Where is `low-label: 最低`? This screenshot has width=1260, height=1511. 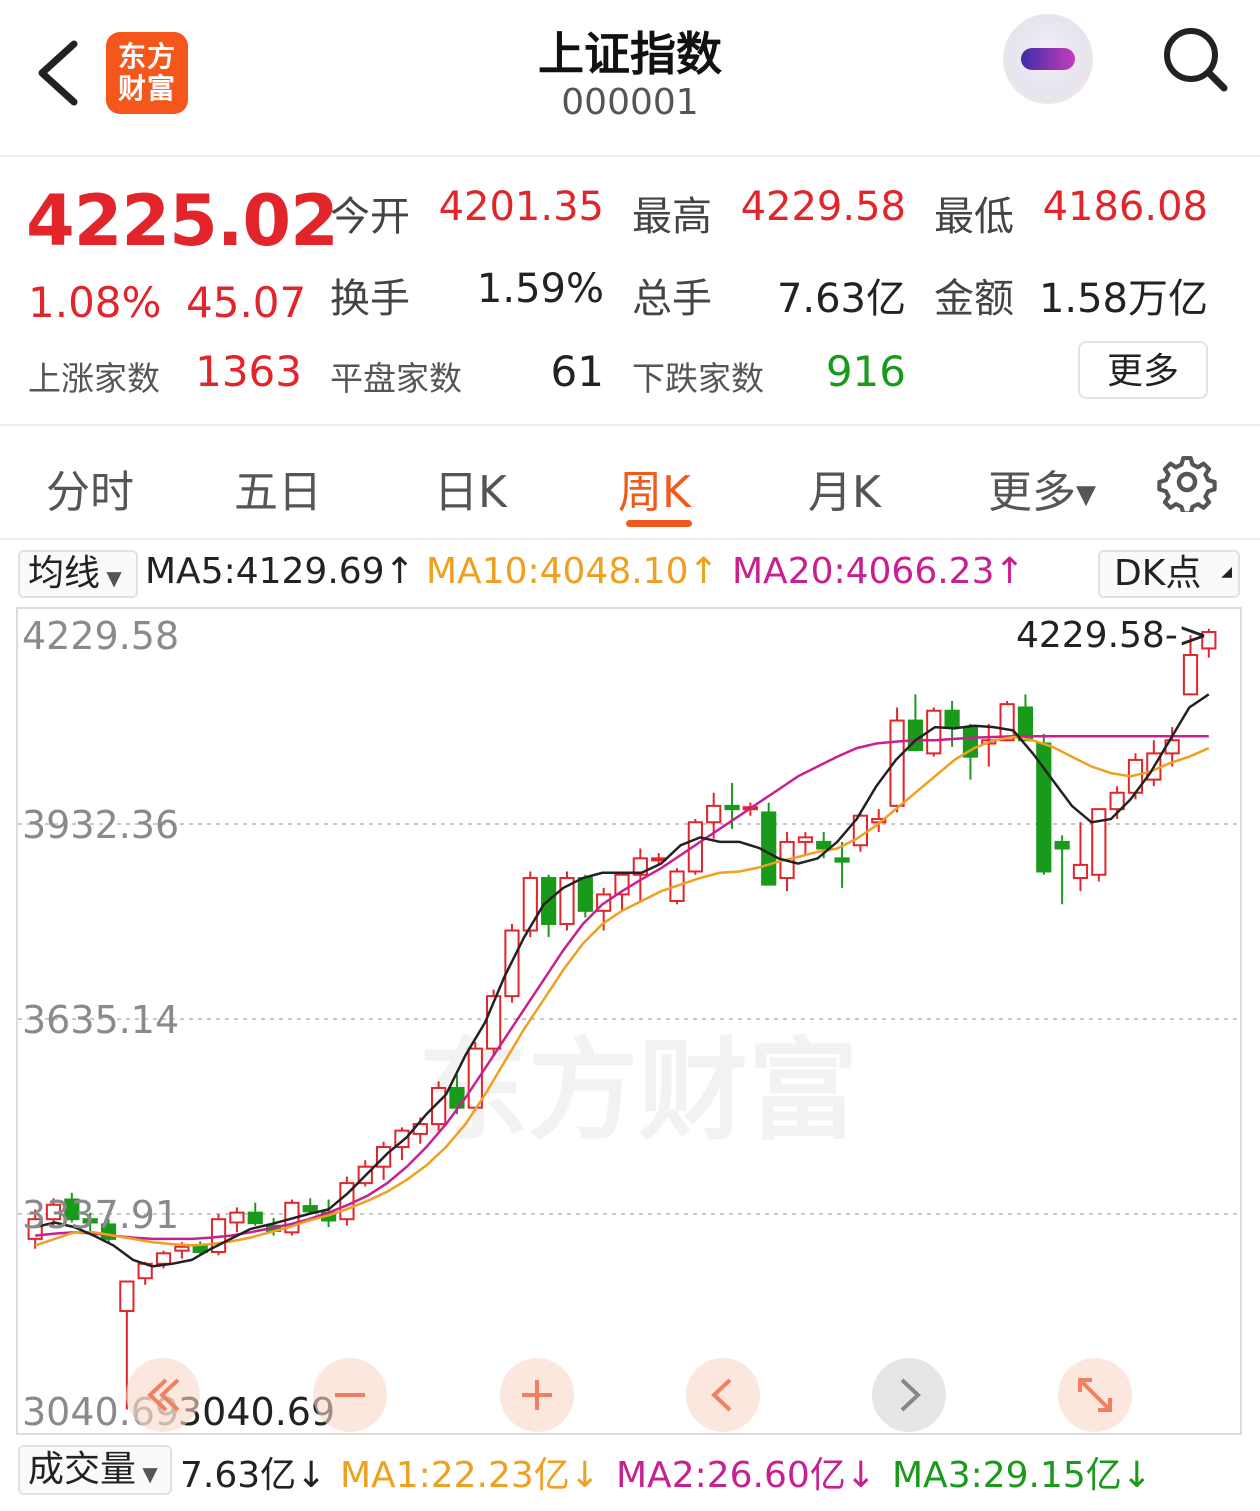 low-label: 最低 is located at coordinates (974, 217).